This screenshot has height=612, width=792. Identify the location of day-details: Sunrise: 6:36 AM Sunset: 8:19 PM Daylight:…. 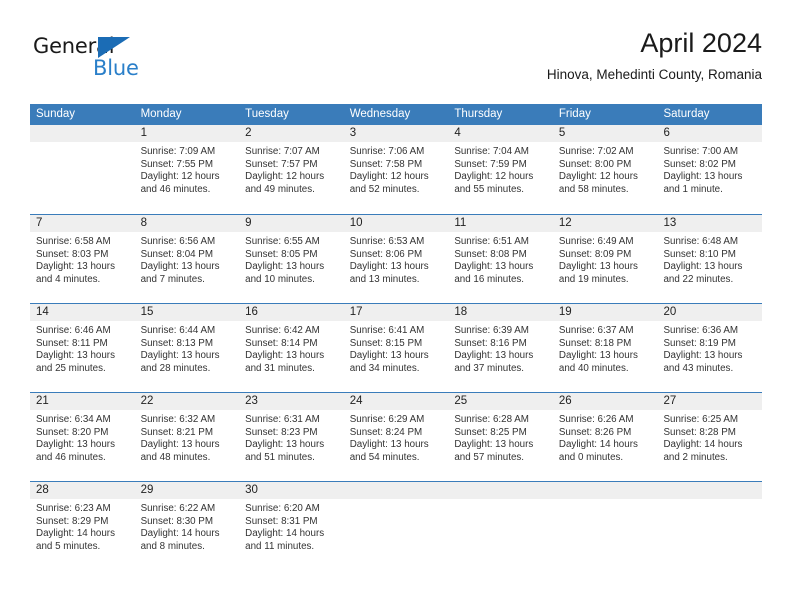
(709, 348).